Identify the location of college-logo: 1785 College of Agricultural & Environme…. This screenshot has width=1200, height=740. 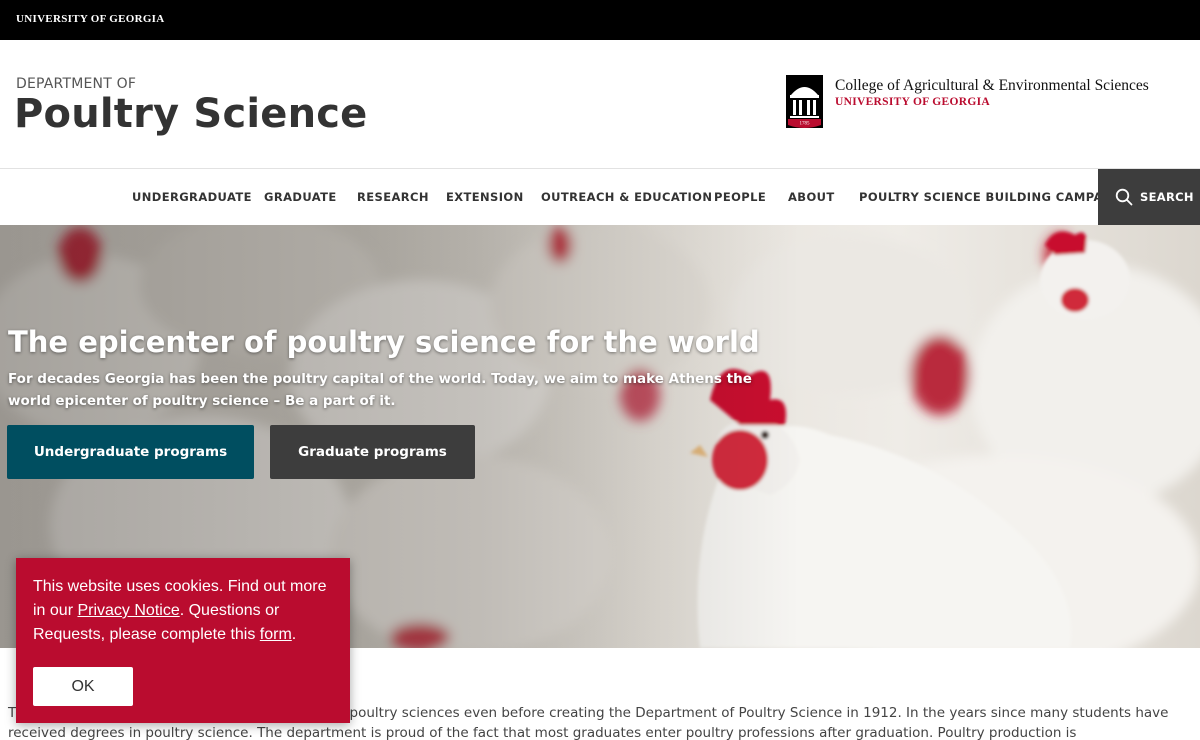
(986, 102).